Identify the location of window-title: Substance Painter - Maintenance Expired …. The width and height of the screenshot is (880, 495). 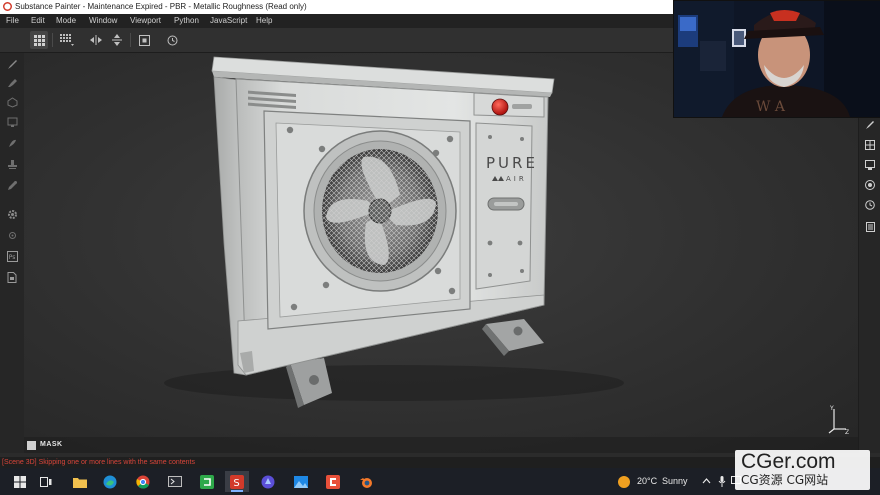
(161, 6).